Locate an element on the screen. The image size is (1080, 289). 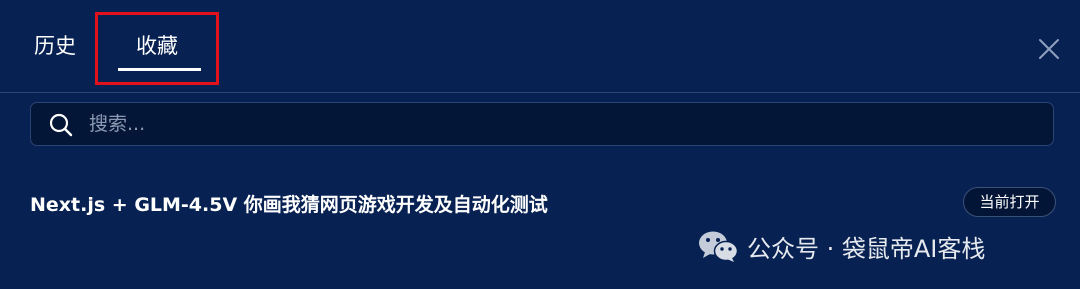
wechat-icon is located at coordinates (719, 246).